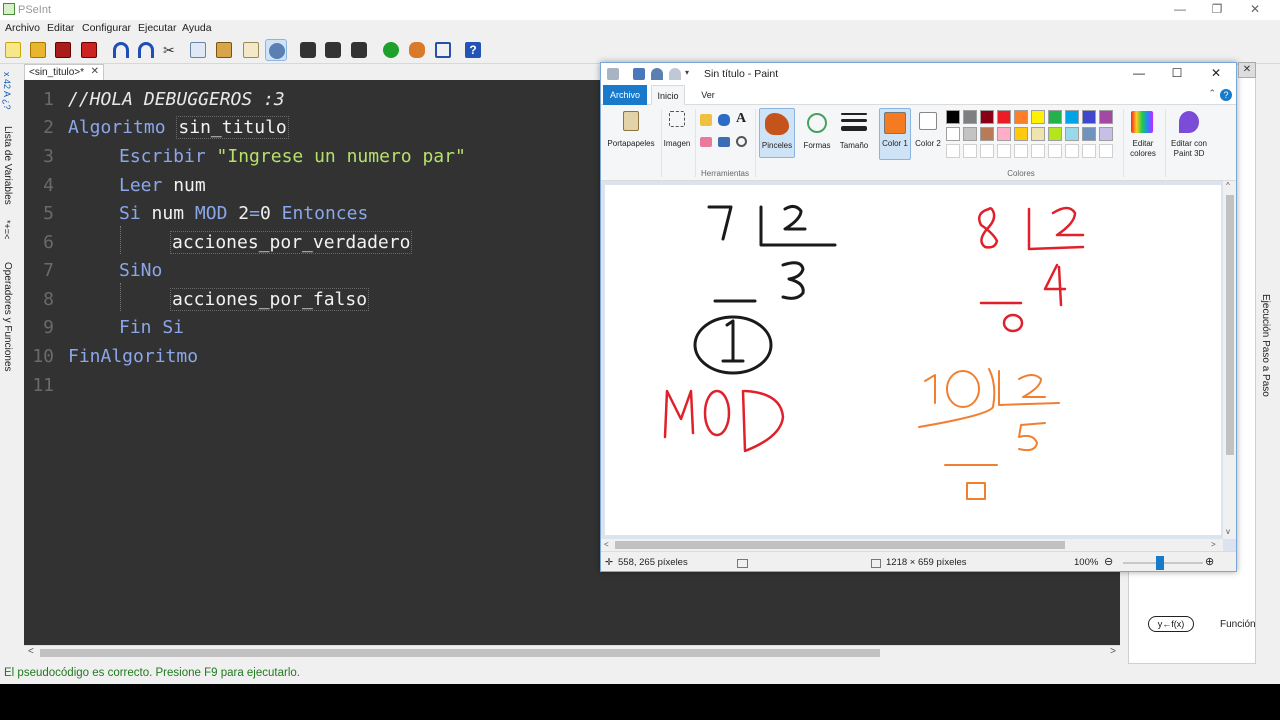 The width and height of the screenshot is (1280, 720). I want to click on indent-button, so click(251, 50).